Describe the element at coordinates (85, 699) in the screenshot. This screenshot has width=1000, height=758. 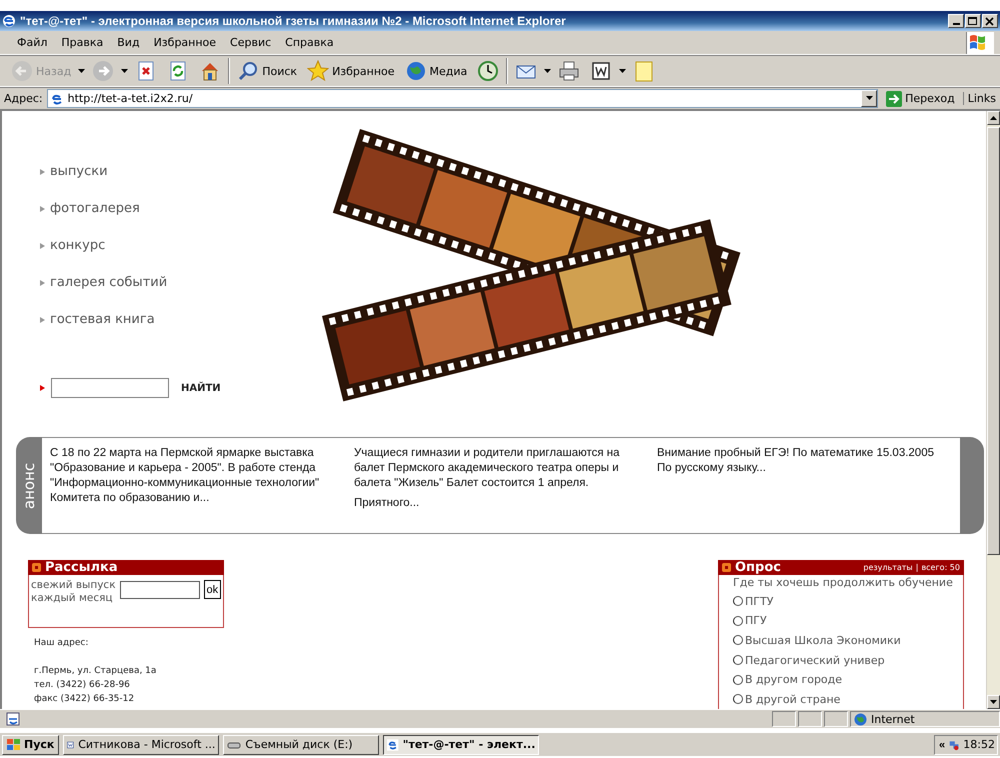
I see `contact-line: факс (3422) 66-35-12` at that location.